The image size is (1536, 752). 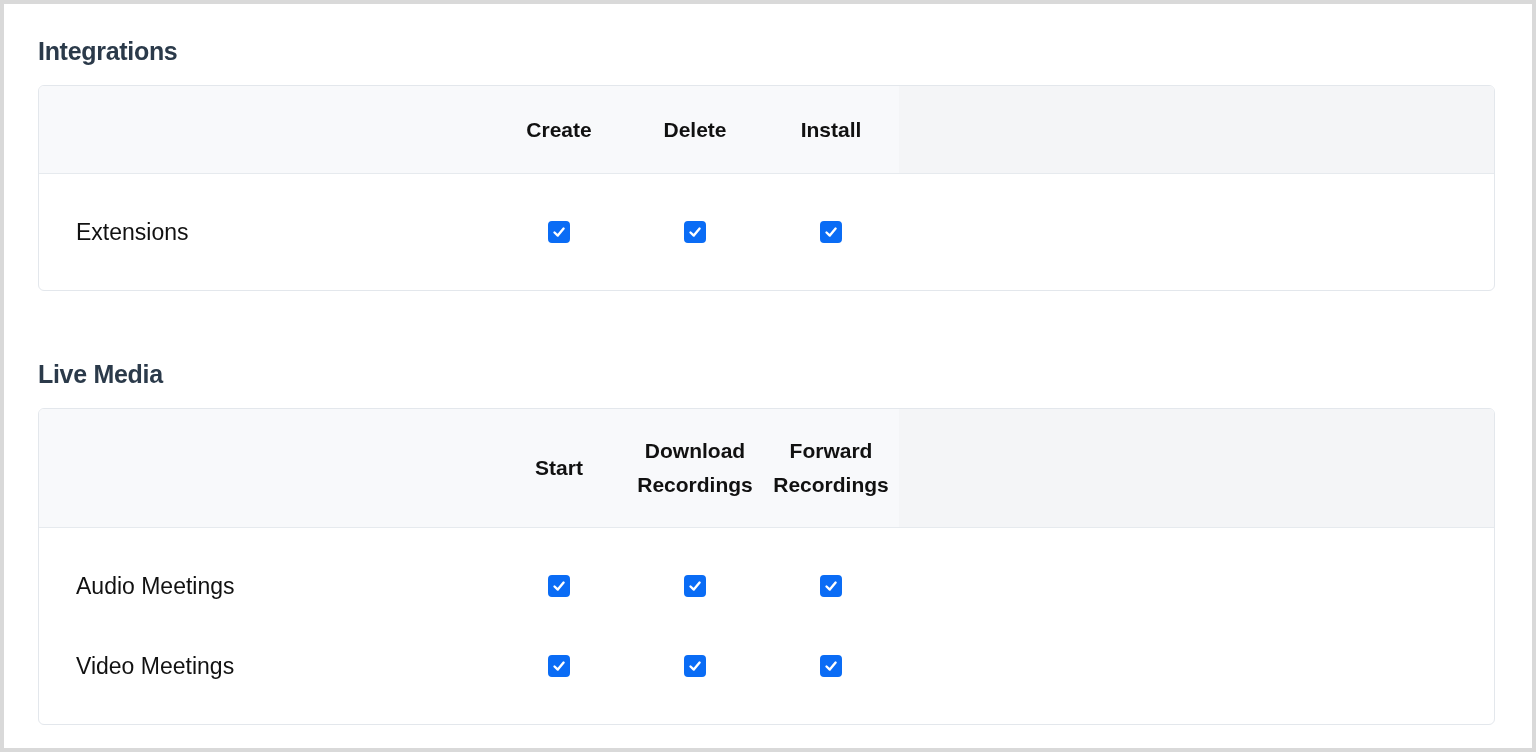 I want to click on column-header: Install, so click(x=831, y=129).